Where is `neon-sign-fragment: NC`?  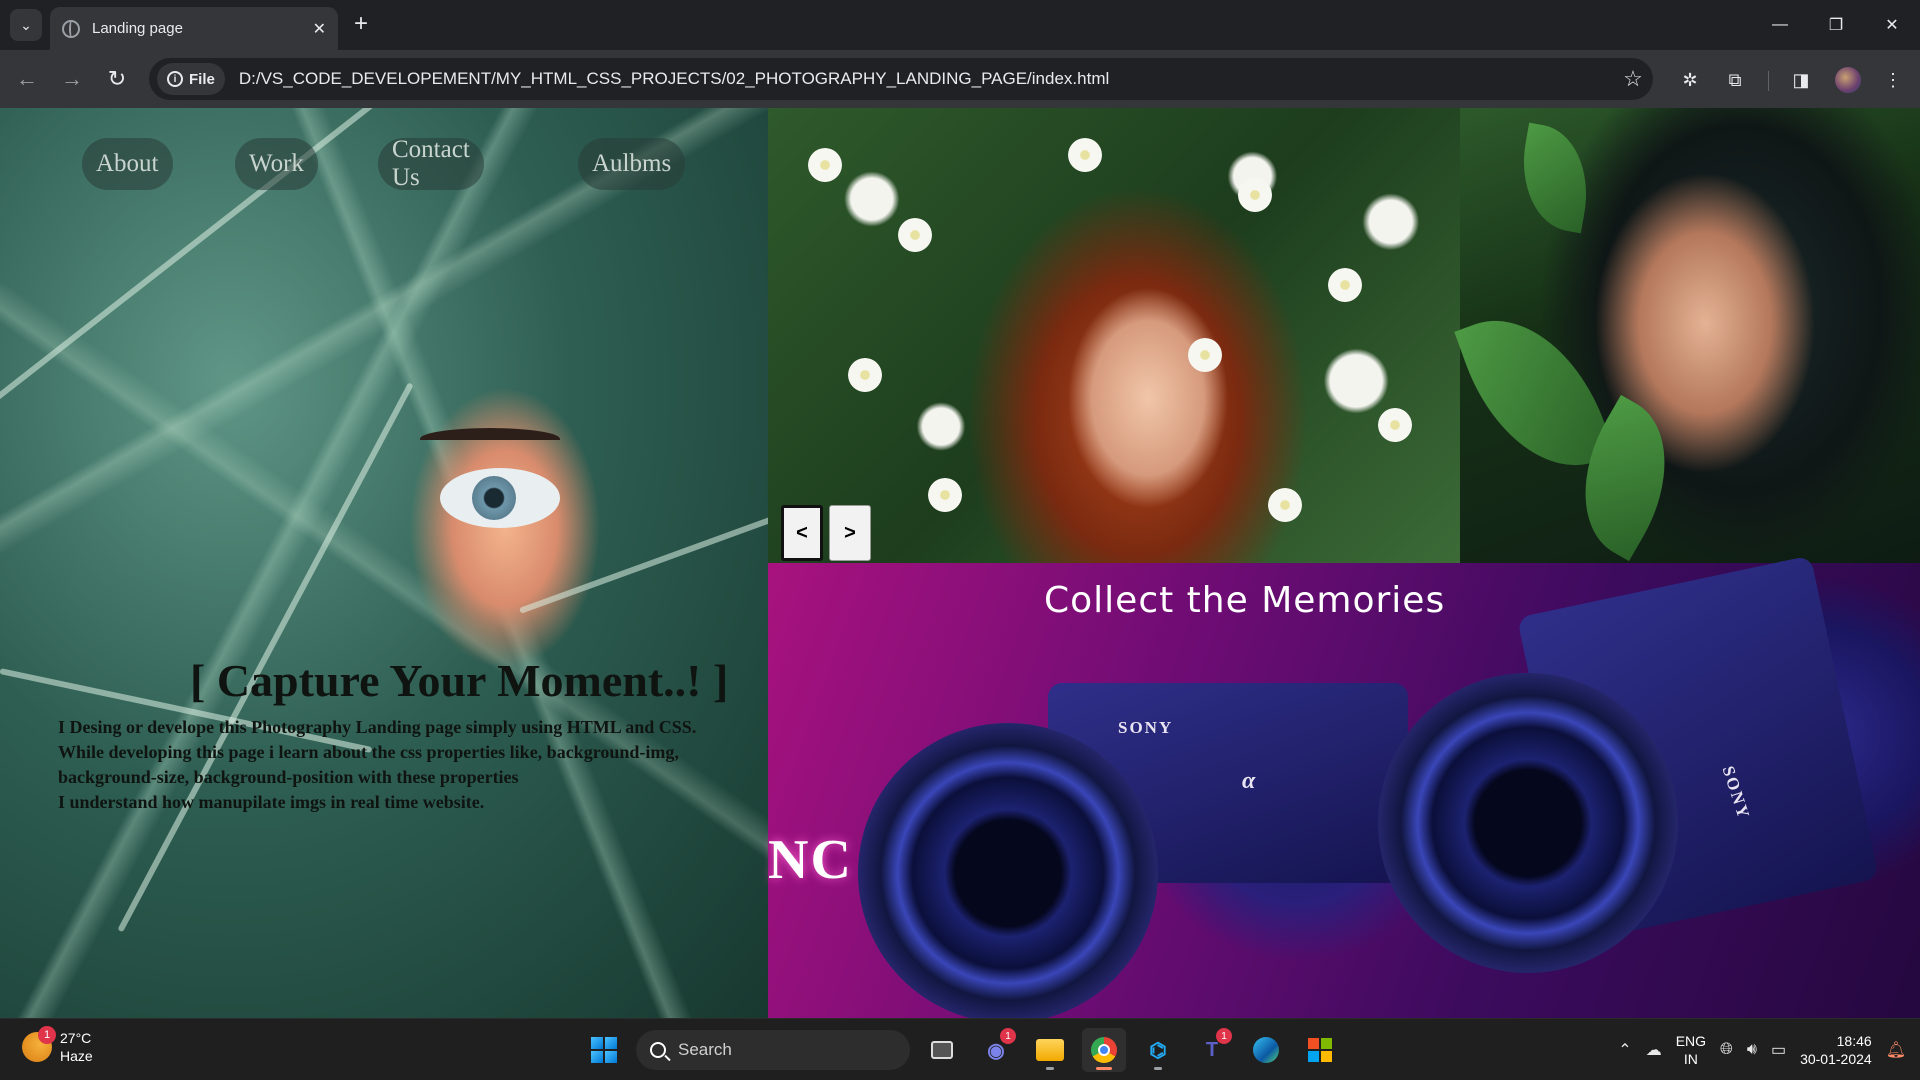
neon-sign-fragment: NC is located at coordinates (810, 860).